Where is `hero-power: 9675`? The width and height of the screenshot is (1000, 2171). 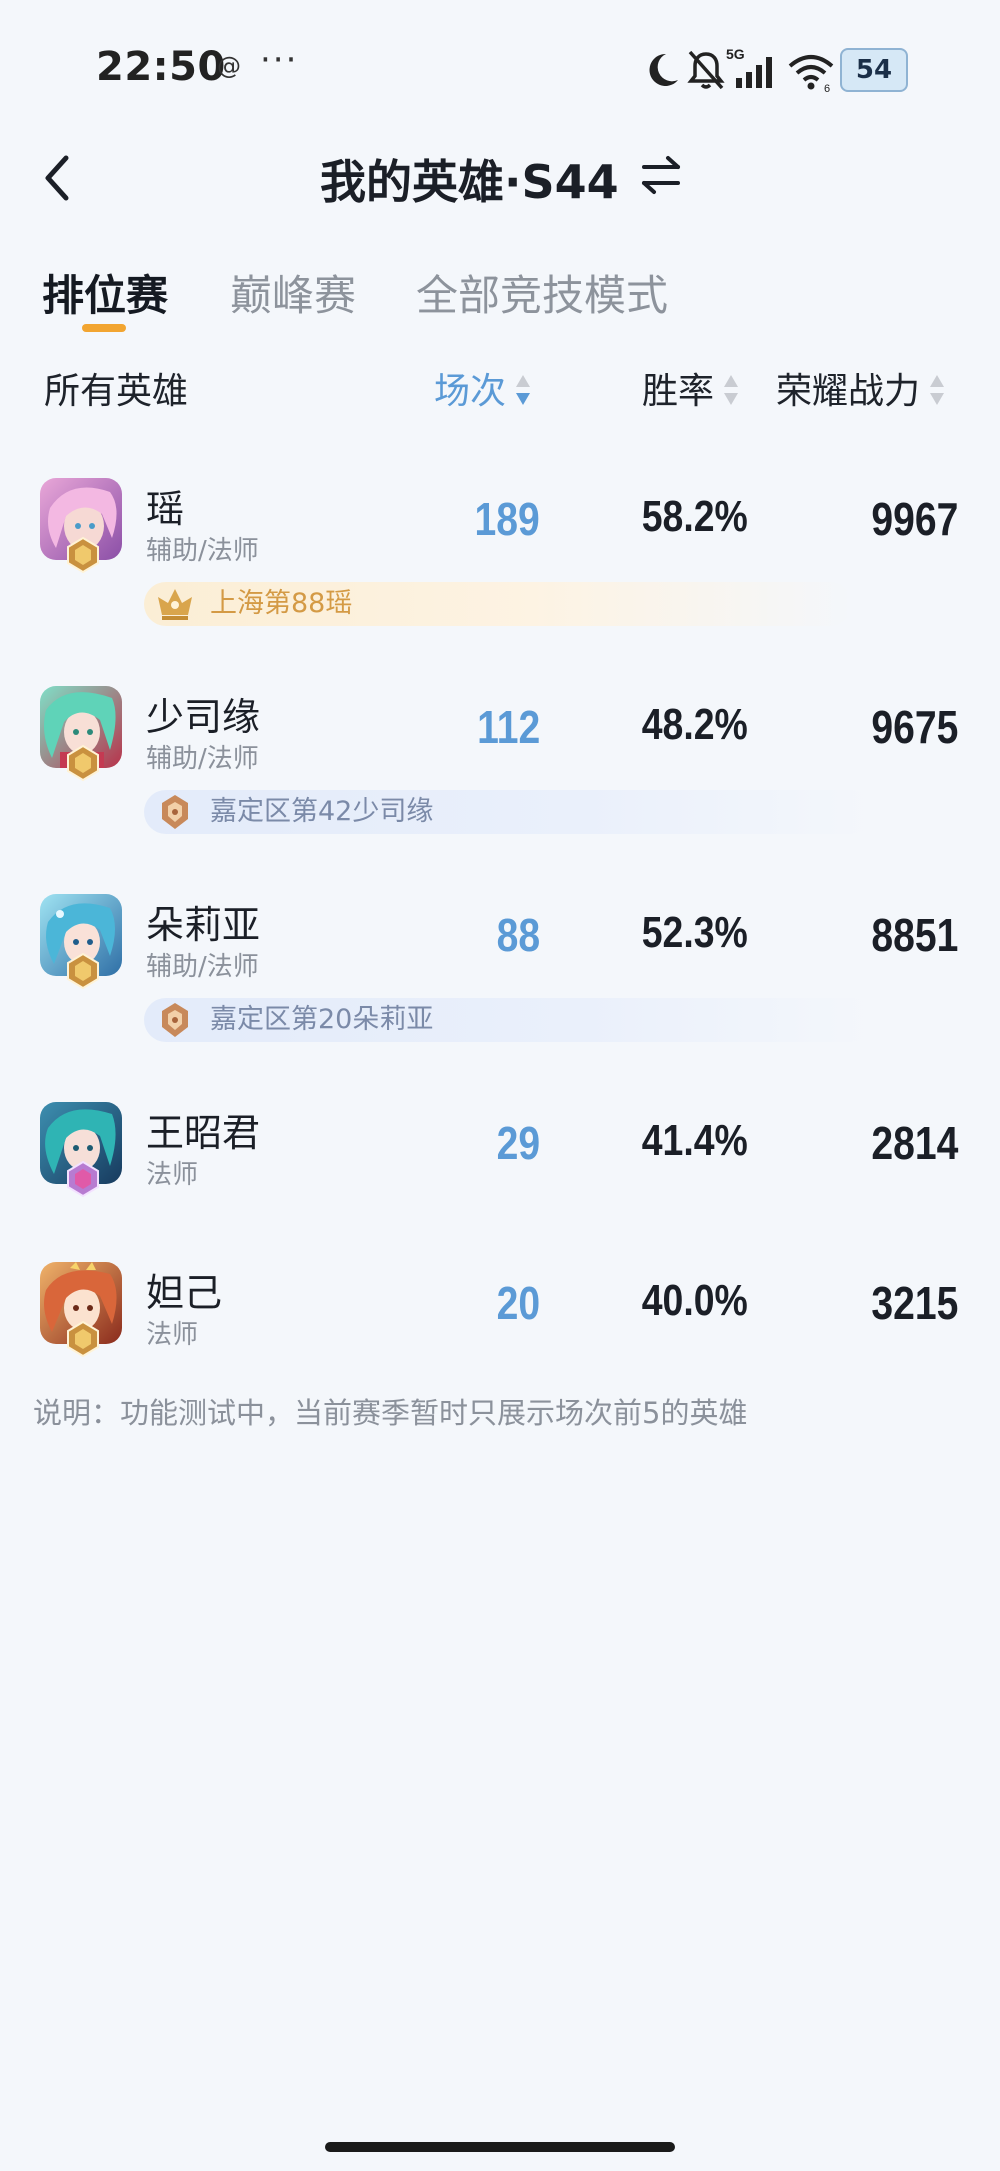 hero-power: 9675 is located at coordinates (914, 727).